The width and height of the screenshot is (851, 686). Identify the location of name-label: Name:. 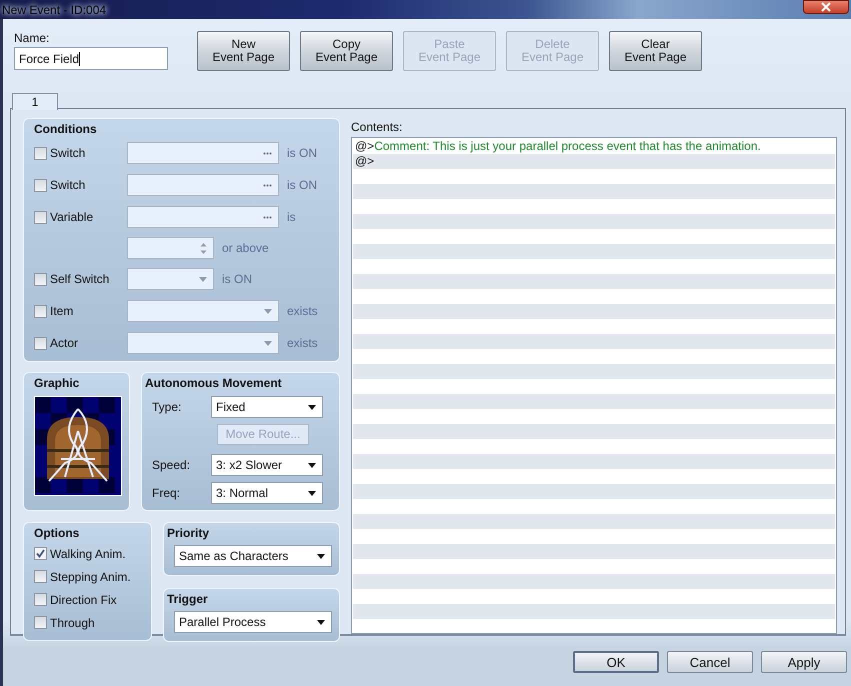
(32, 38).